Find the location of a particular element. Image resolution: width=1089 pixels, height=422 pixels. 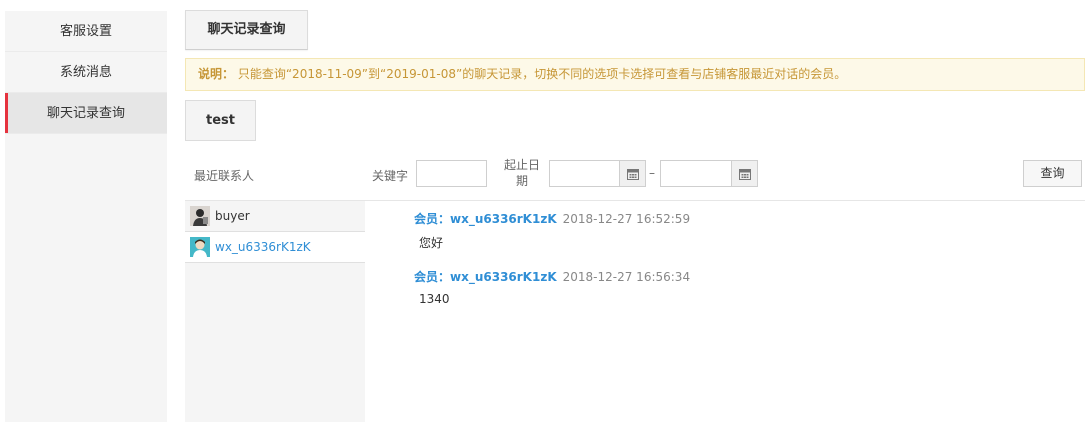

tab-store-test: test is located at coordinates (220, 120).